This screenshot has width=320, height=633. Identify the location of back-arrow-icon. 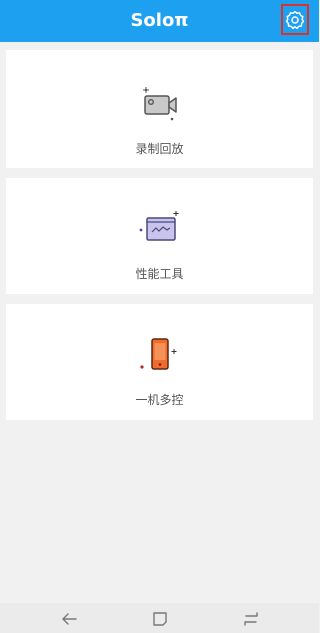
(69, 619).